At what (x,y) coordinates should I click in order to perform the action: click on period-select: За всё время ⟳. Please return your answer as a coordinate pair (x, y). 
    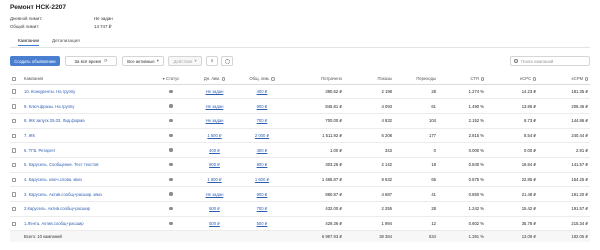
    Looking at the image, I should click on (91, 61).